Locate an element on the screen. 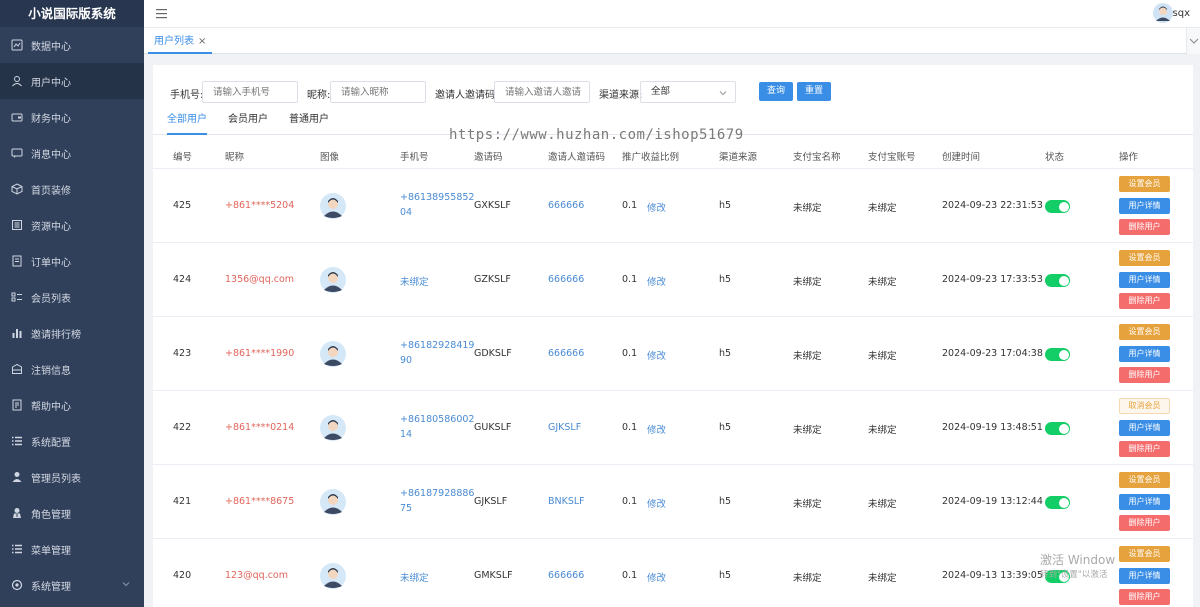 The image size is (1200, 607). sidebar-item-8: 会员列表 is located at coordinates (72, 297).